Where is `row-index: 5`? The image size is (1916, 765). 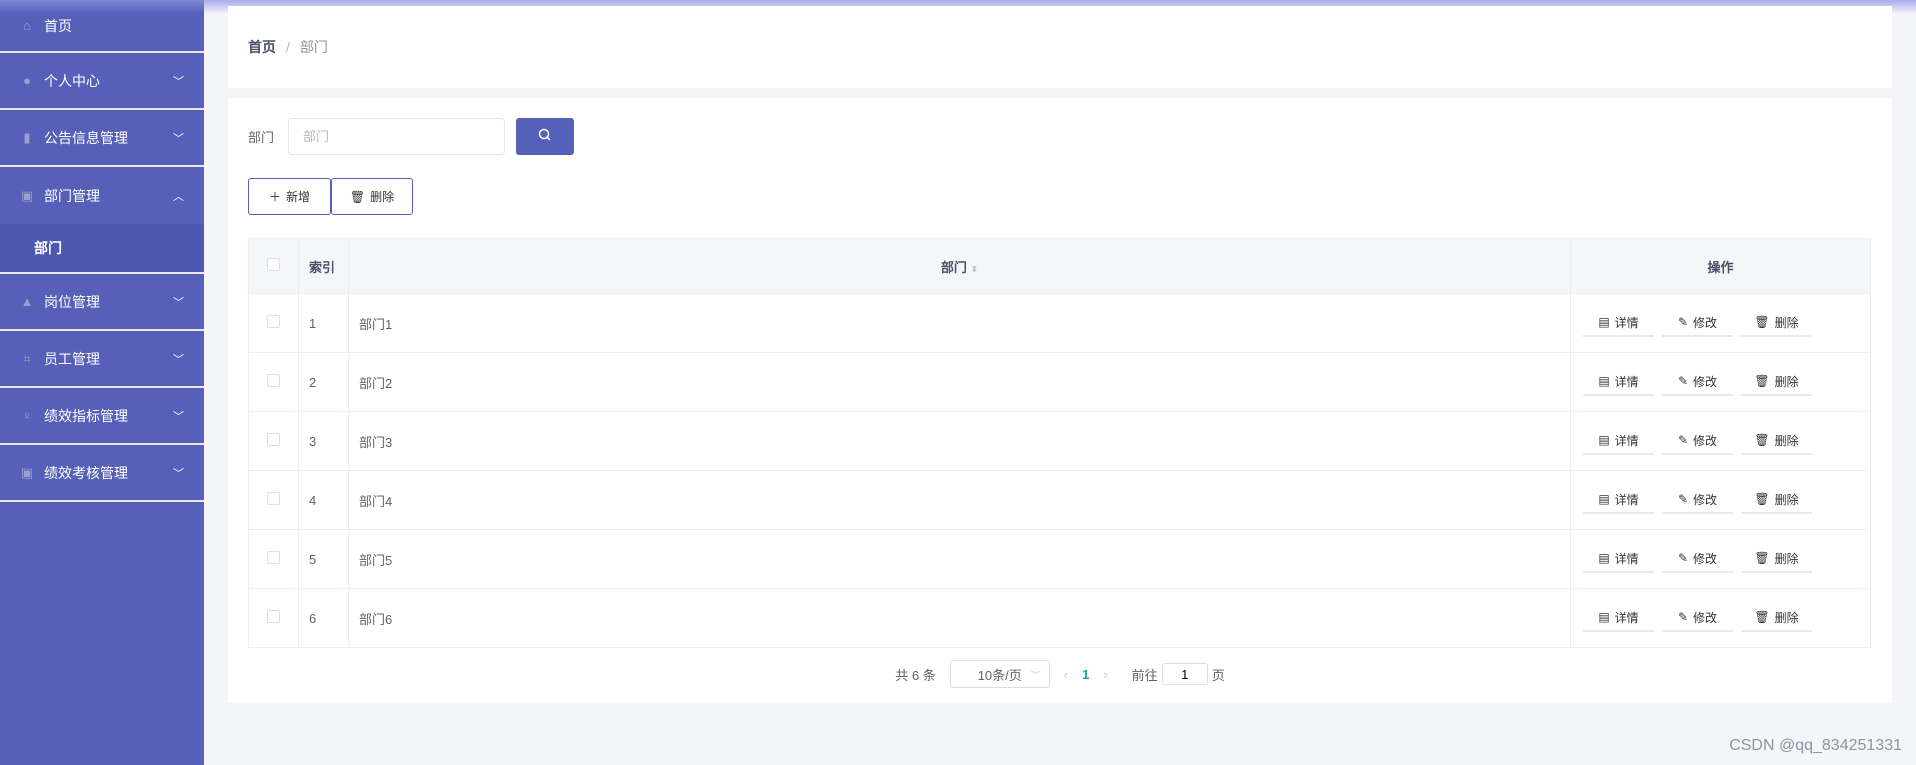 row-index: 5 is located at coordinates (323, 559).